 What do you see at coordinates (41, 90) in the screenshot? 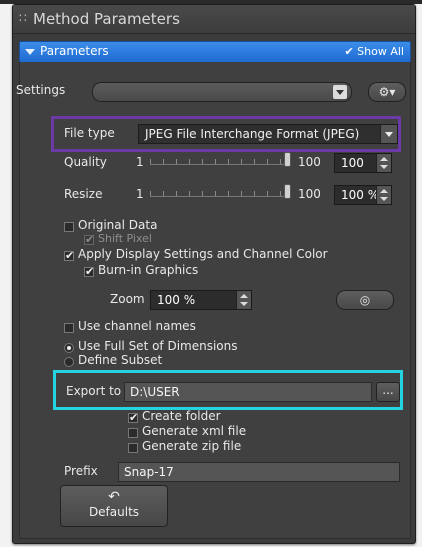
I see `settings-label: Settings` at bounding box center [41, 90].